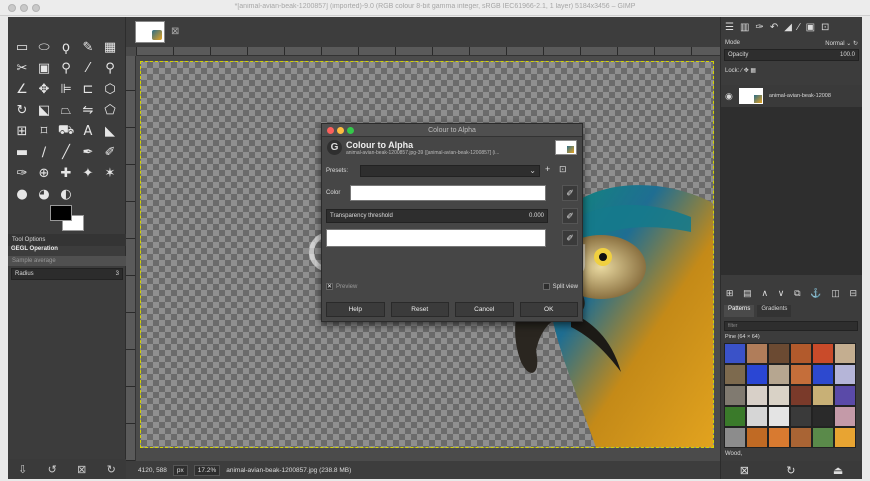 The width and height of the screenshot is (870, 481). Describe the element at coordinates (110, 131) in the screenshot. I see `gradient-icon: ◣` at that location.